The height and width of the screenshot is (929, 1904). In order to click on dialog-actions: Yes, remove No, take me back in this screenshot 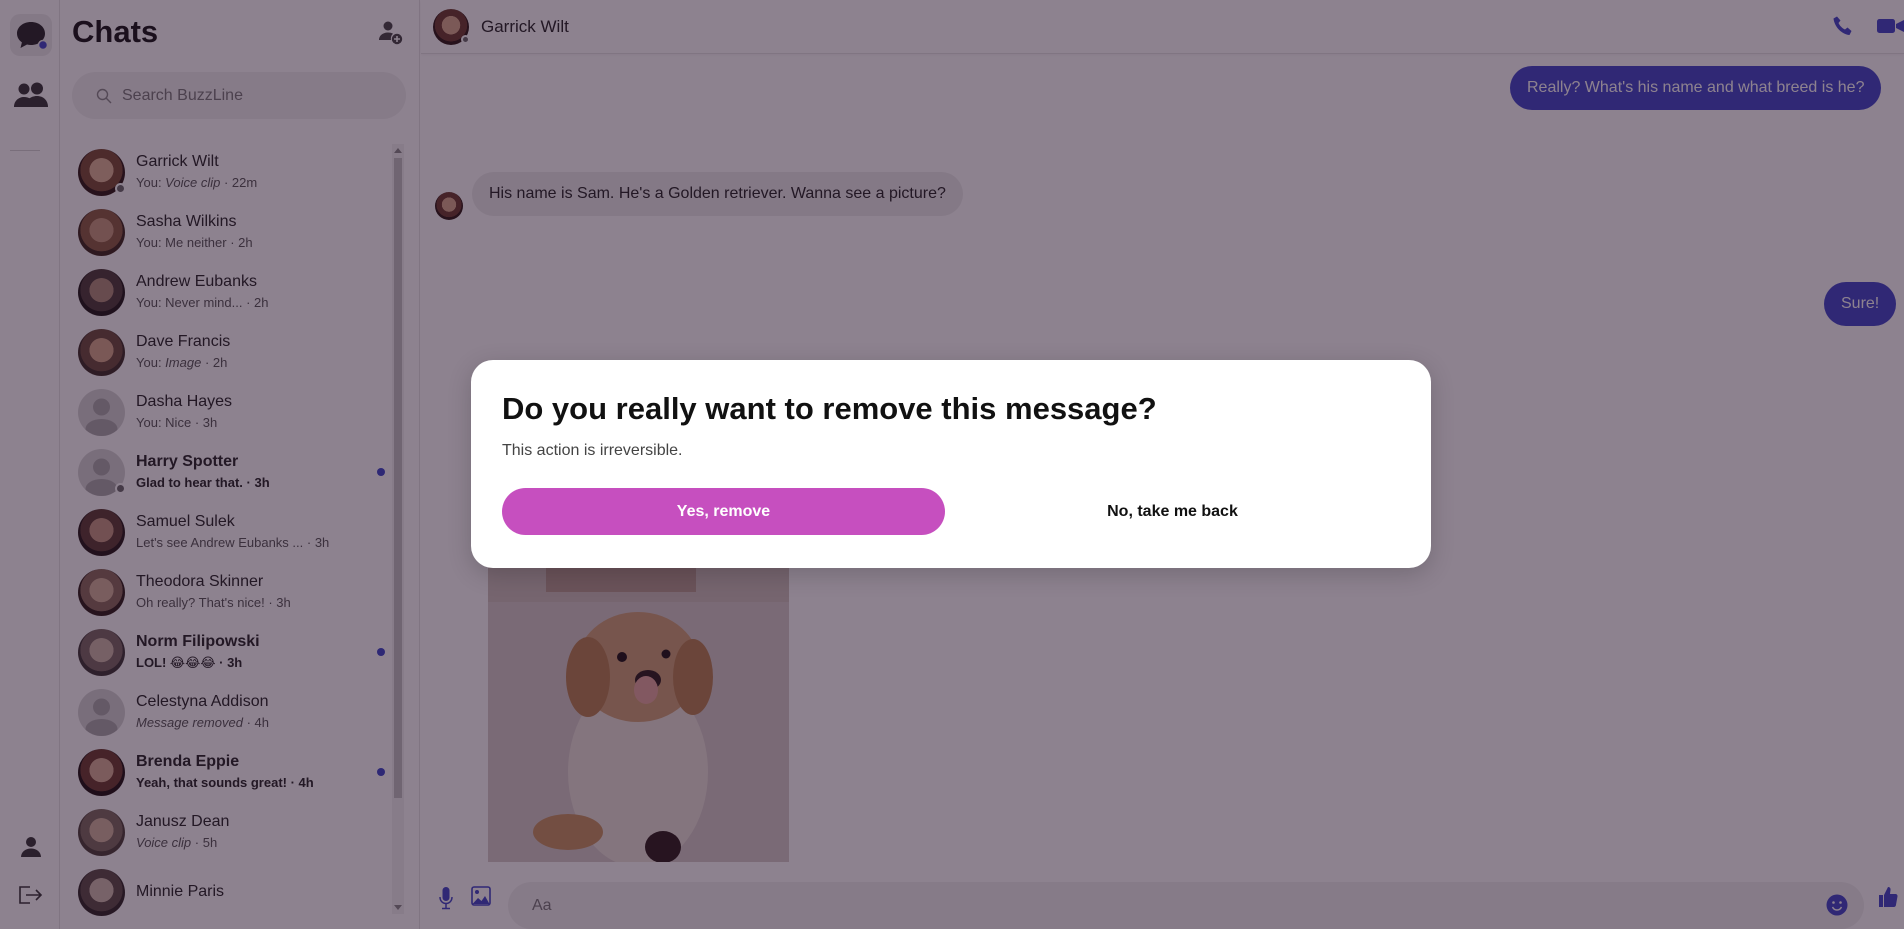, I will do `click(951, 511)`.